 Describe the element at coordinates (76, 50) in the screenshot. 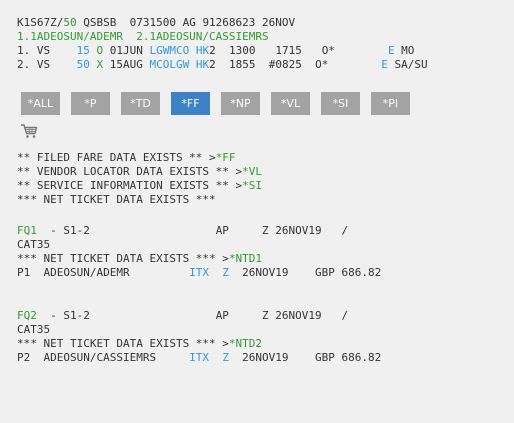

I see `flight-number: 15` at that location.